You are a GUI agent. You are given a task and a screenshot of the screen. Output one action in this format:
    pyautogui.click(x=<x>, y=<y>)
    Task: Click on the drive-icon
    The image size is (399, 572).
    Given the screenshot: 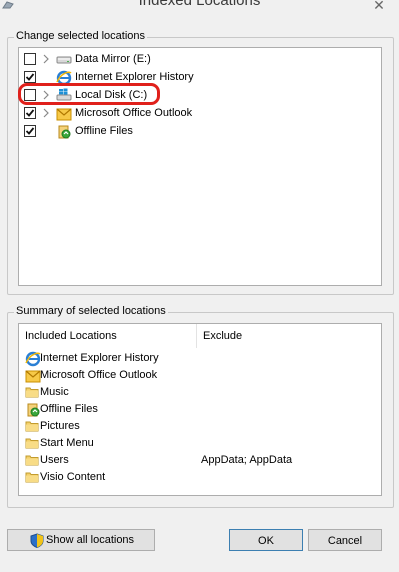 What is the action you would take?
    pyautogui.click(x=64, y=60)
    